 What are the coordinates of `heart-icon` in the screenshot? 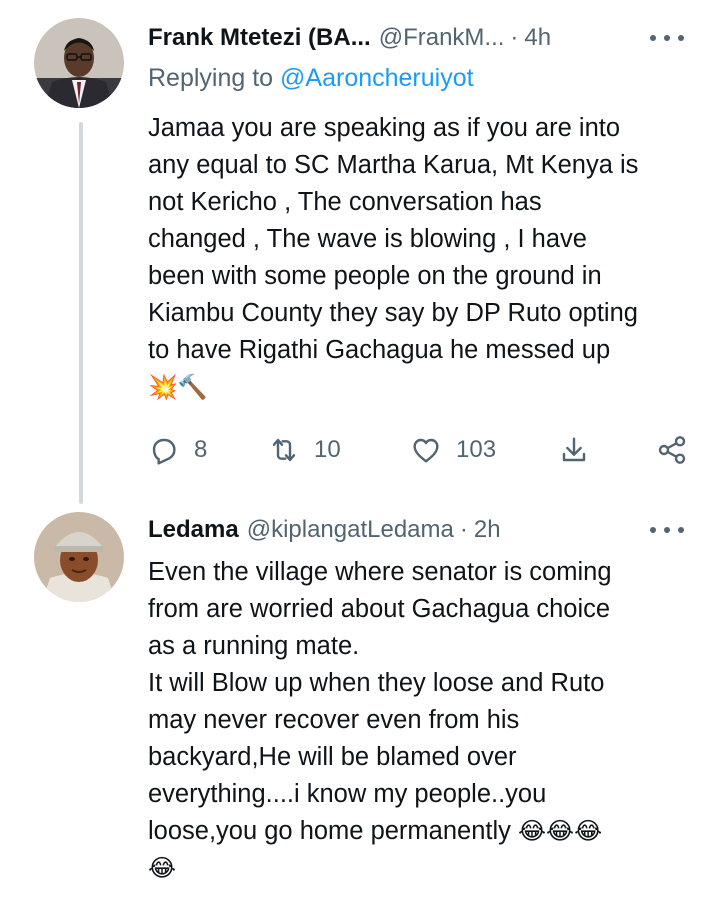 It's located at (426, 450).